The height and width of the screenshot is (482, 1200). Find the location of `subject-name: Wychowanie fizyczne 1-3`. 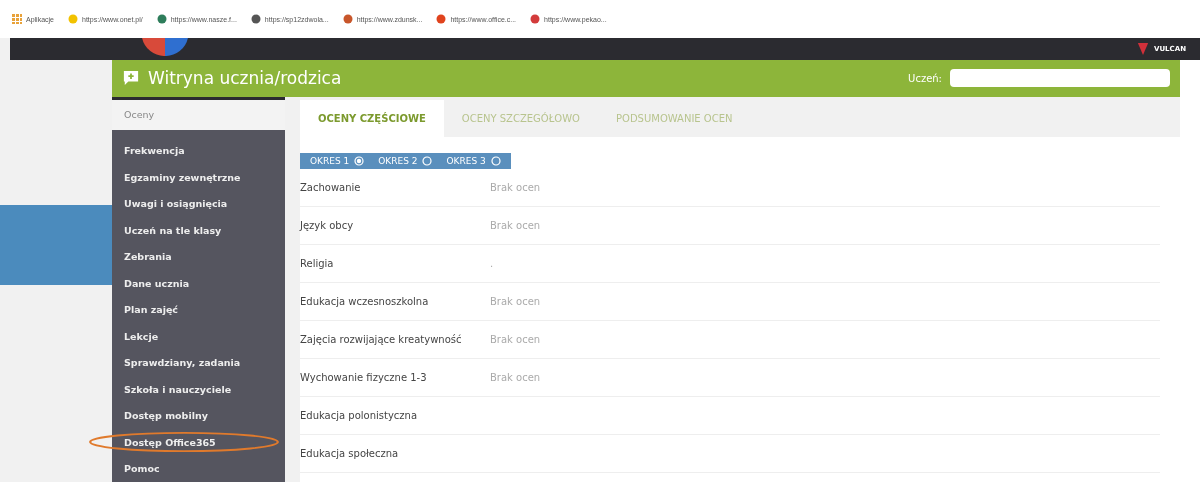

subject-name: Wychowanie fizyczne 1-3 is located at coordinates (364, 377).